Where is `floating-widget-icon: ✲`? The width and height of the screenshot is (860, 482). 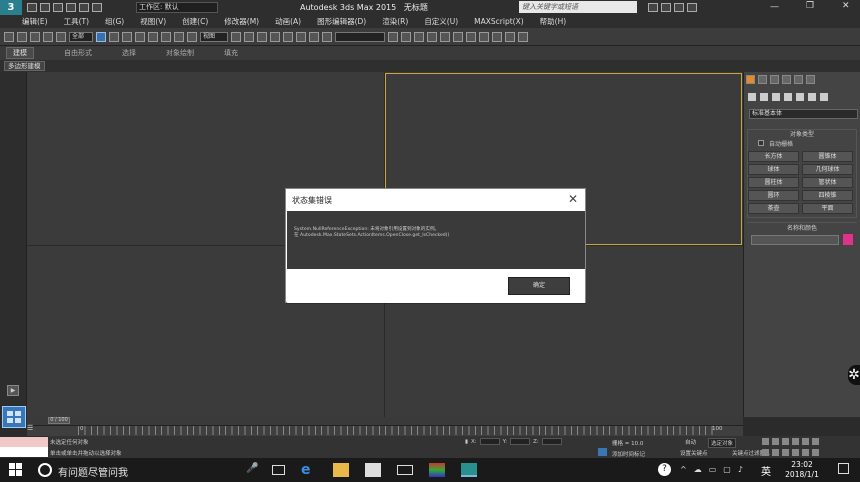
floating-widget-icon: ✲ is located at coordinates (854, 375).